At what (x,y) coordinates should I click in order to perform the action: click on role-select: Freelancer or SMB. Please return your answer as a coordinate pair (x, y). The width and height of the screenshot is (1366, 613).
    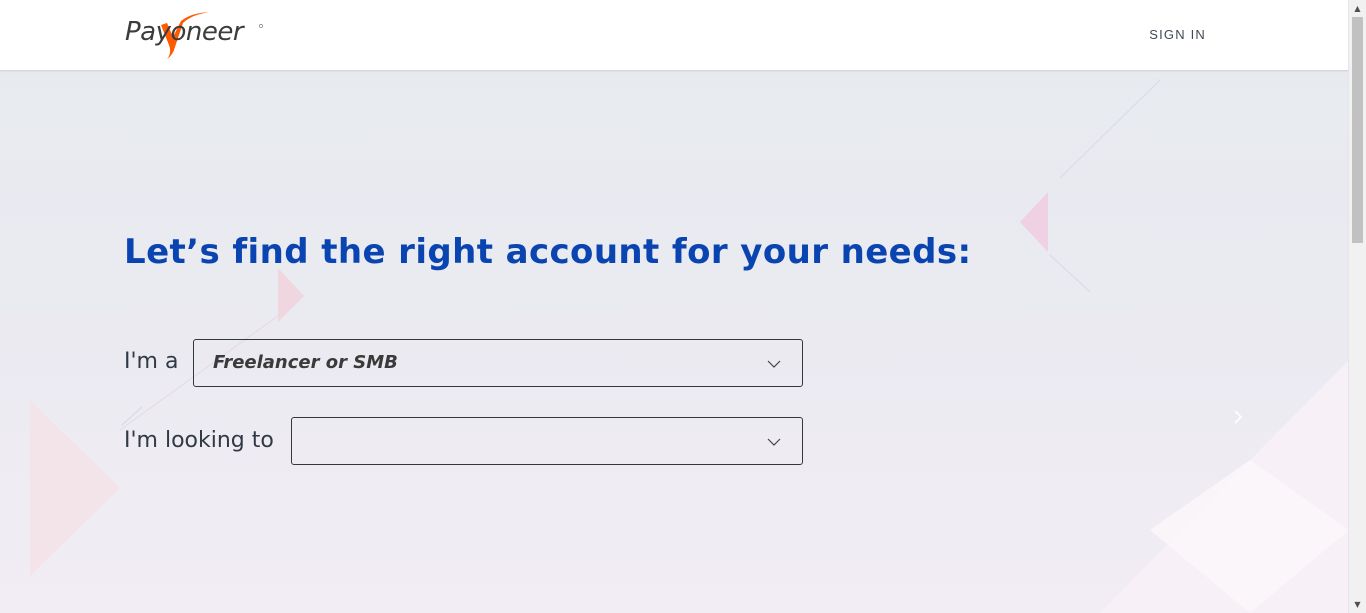
    Looking at the image, I should click on (498, 363).